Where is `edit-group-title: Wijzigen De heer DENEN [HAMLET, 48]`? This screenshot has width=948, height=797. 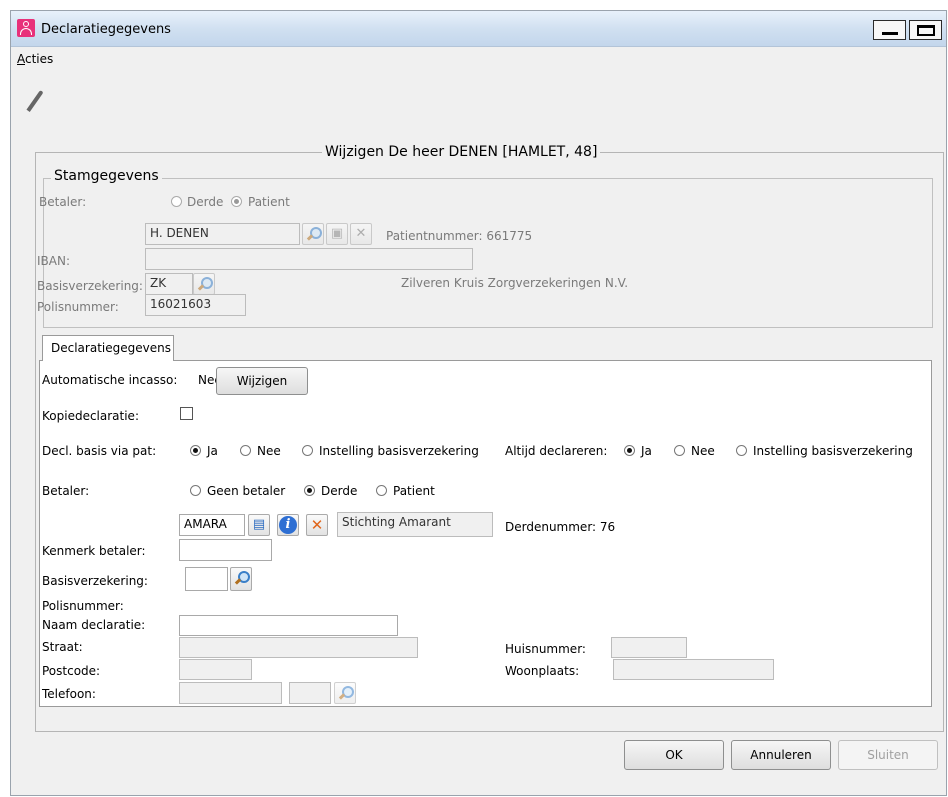 edit-group-title: Wijzigen De heer DENEN [HAMLET, 48] is located at coordinates (461, 152).